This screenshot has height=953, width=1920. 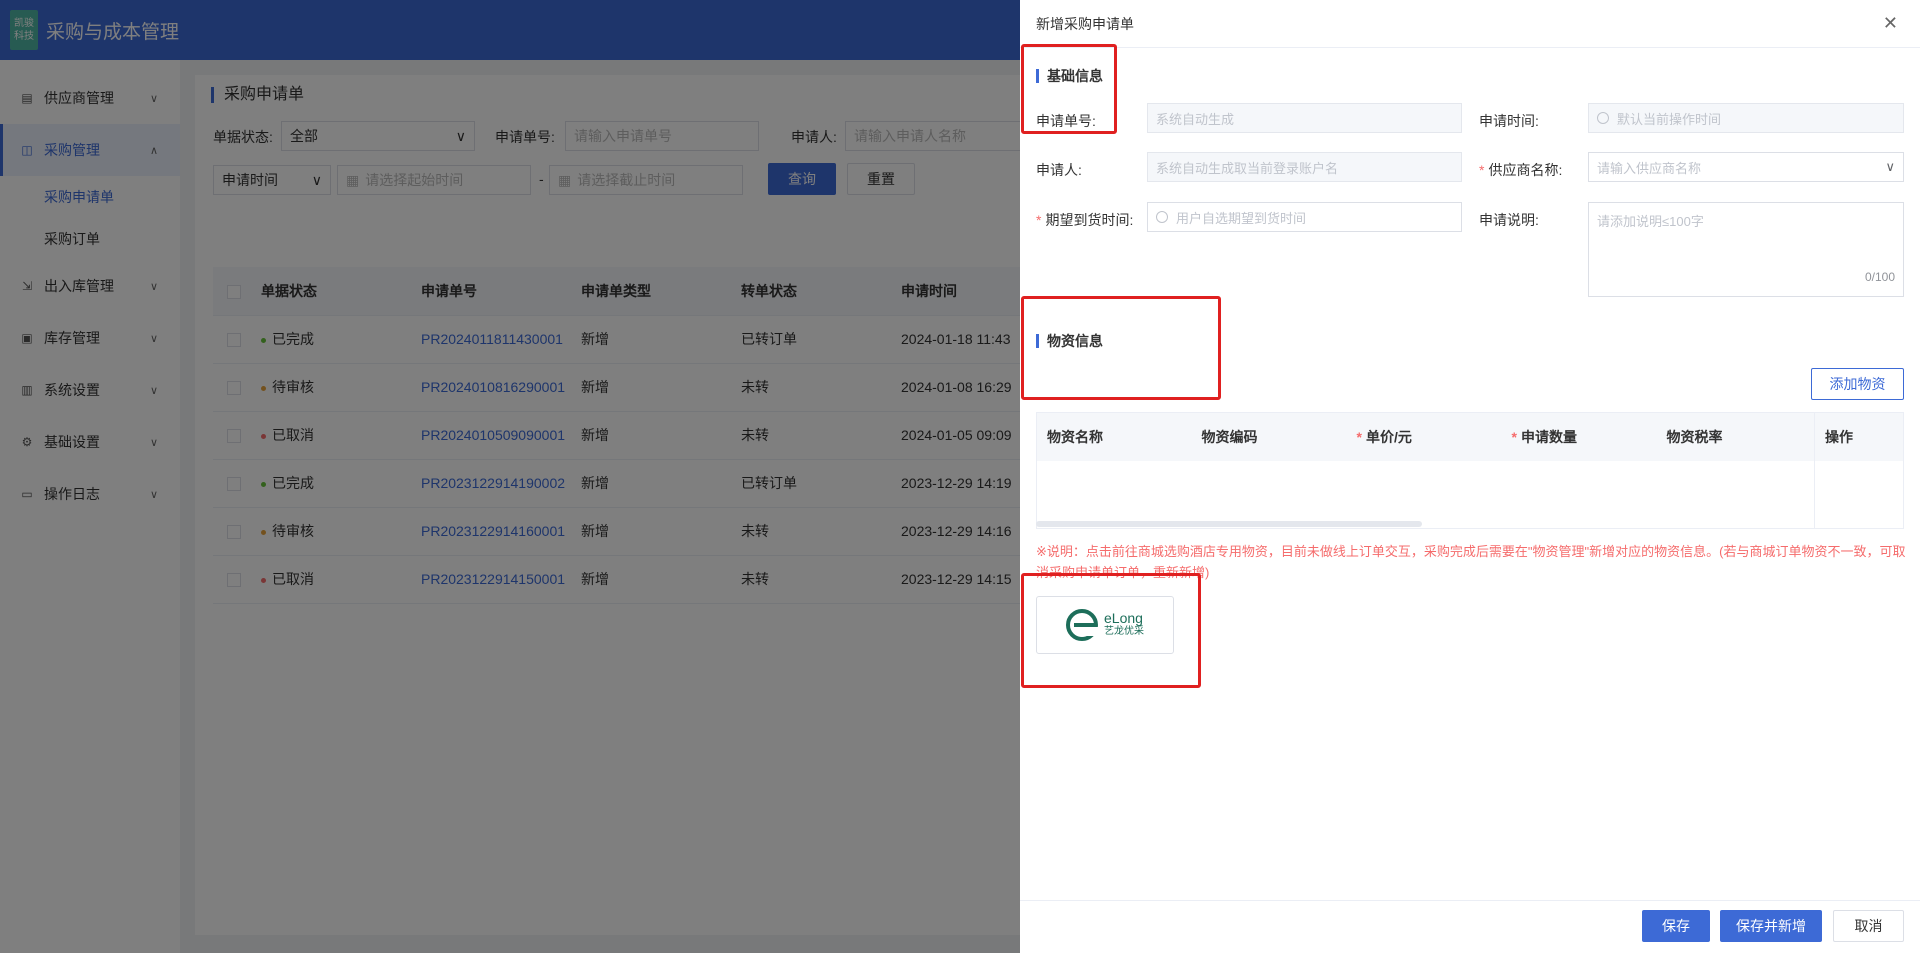 I want to click on material-table: 物资名称 物资编码 * 单价/元 * 申请数量 物资税率 操作, so click(x=1470, y=470).